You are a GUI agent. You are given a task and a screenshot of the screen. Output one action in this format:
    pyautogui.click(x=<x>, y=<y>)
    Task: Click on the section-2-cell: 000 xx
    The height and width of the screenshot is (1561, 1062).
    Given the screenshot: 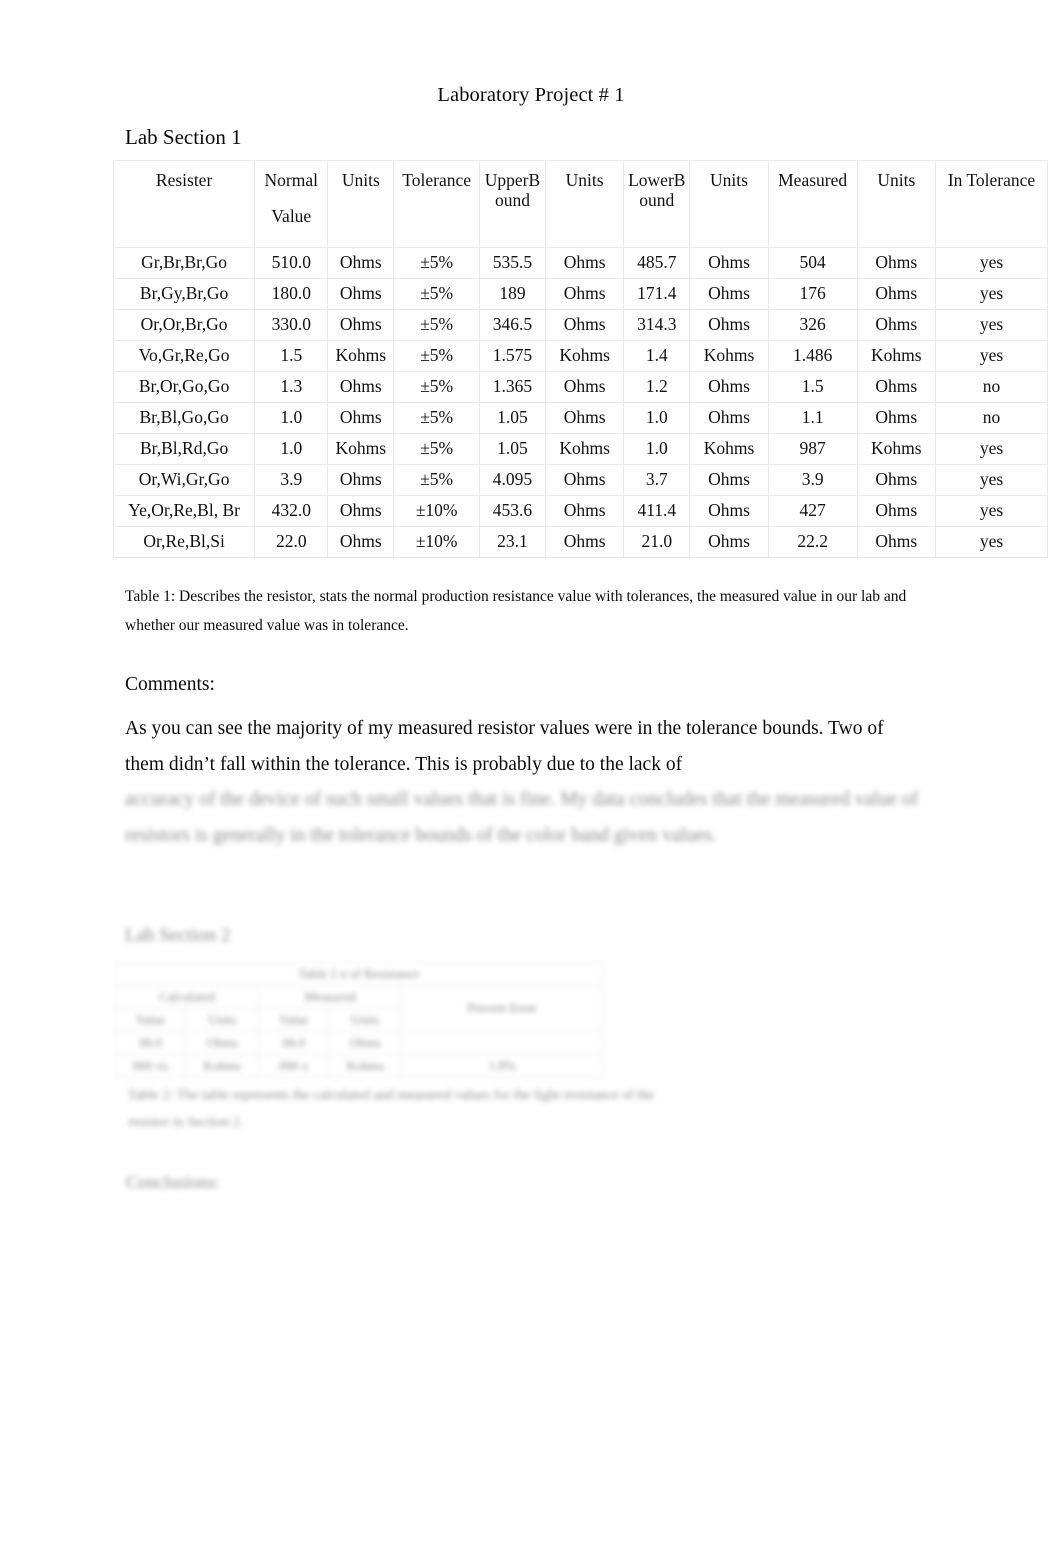 What is the action you would take?
    pyautogui.click(x=150, y=1066)
    